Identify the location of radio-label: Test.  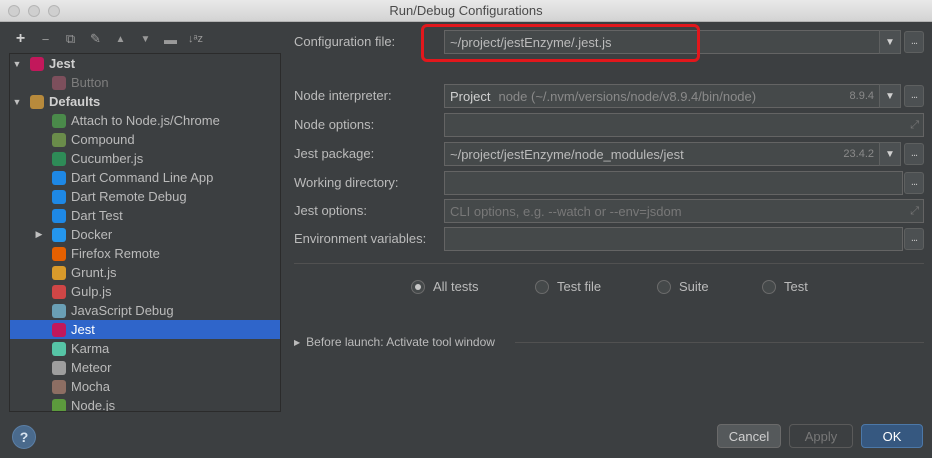
(796, 286).